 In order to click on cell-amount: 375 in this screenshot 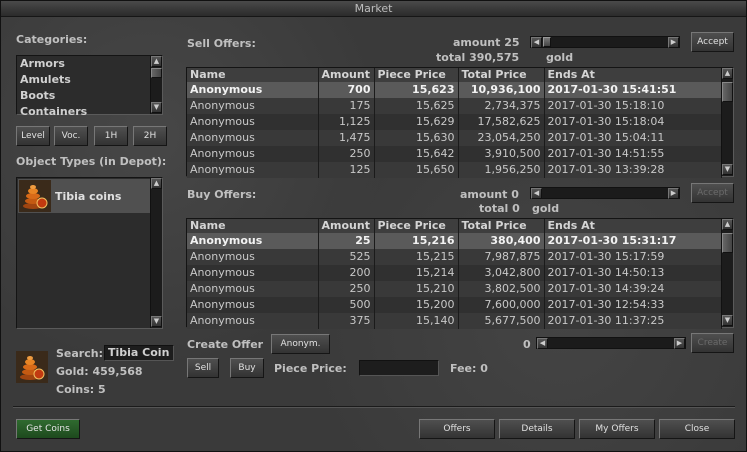, I will do `click(346, 321)`.